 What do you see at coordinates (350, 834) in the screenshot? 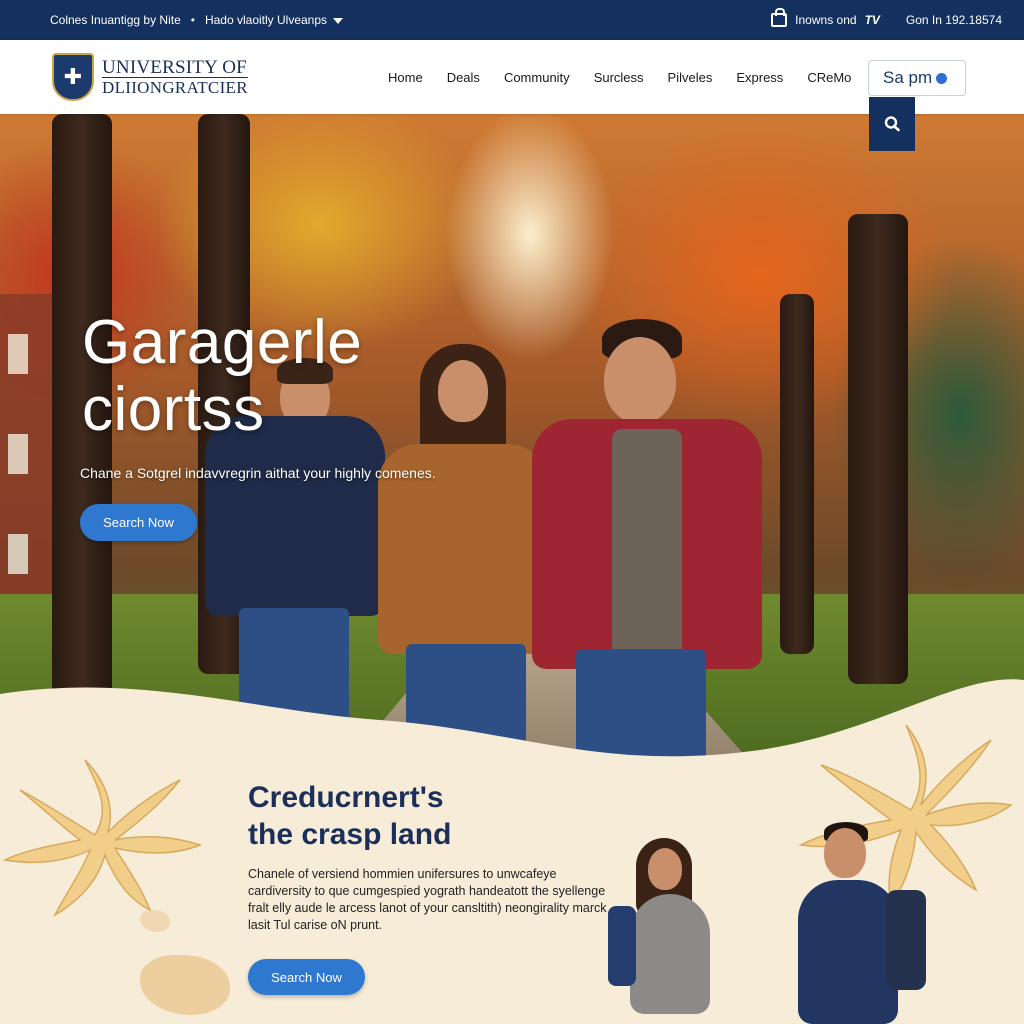
I see `section-title-line-2: the crasp land` at bounding box center [350, 834].